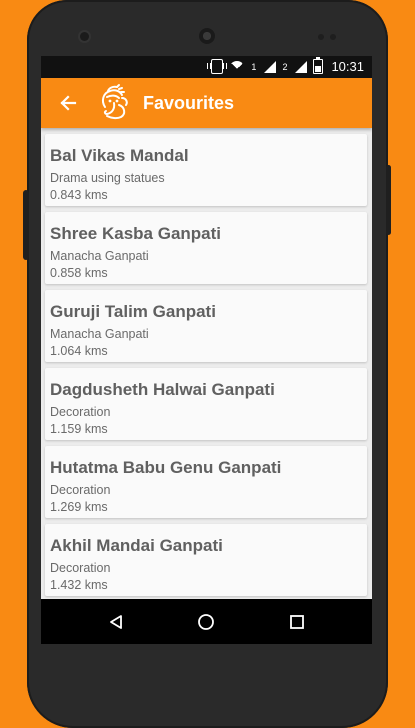  I want to click on item-distance: 0.858 kms, so click(79, 273).